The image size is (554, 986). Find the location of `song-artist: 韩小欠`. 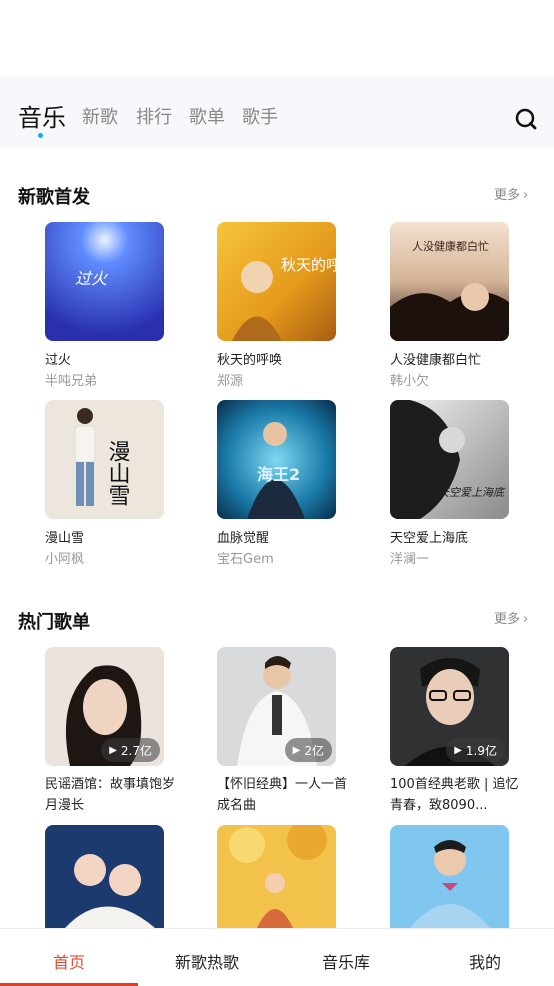

song-artist: 韩小欠 is located at coordinates (410, 381).